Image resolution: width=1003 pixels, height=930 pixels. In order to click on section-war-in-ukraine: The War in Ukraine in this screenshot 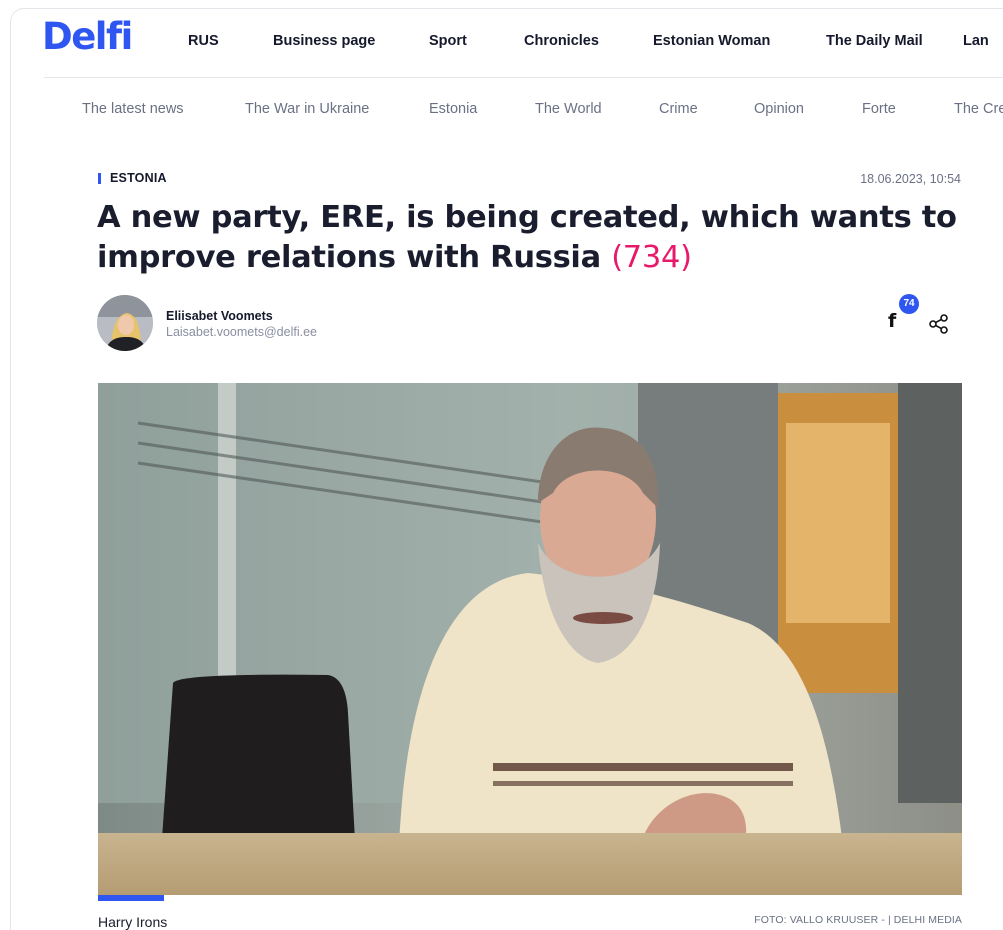, I will do `click(307, 109)`.